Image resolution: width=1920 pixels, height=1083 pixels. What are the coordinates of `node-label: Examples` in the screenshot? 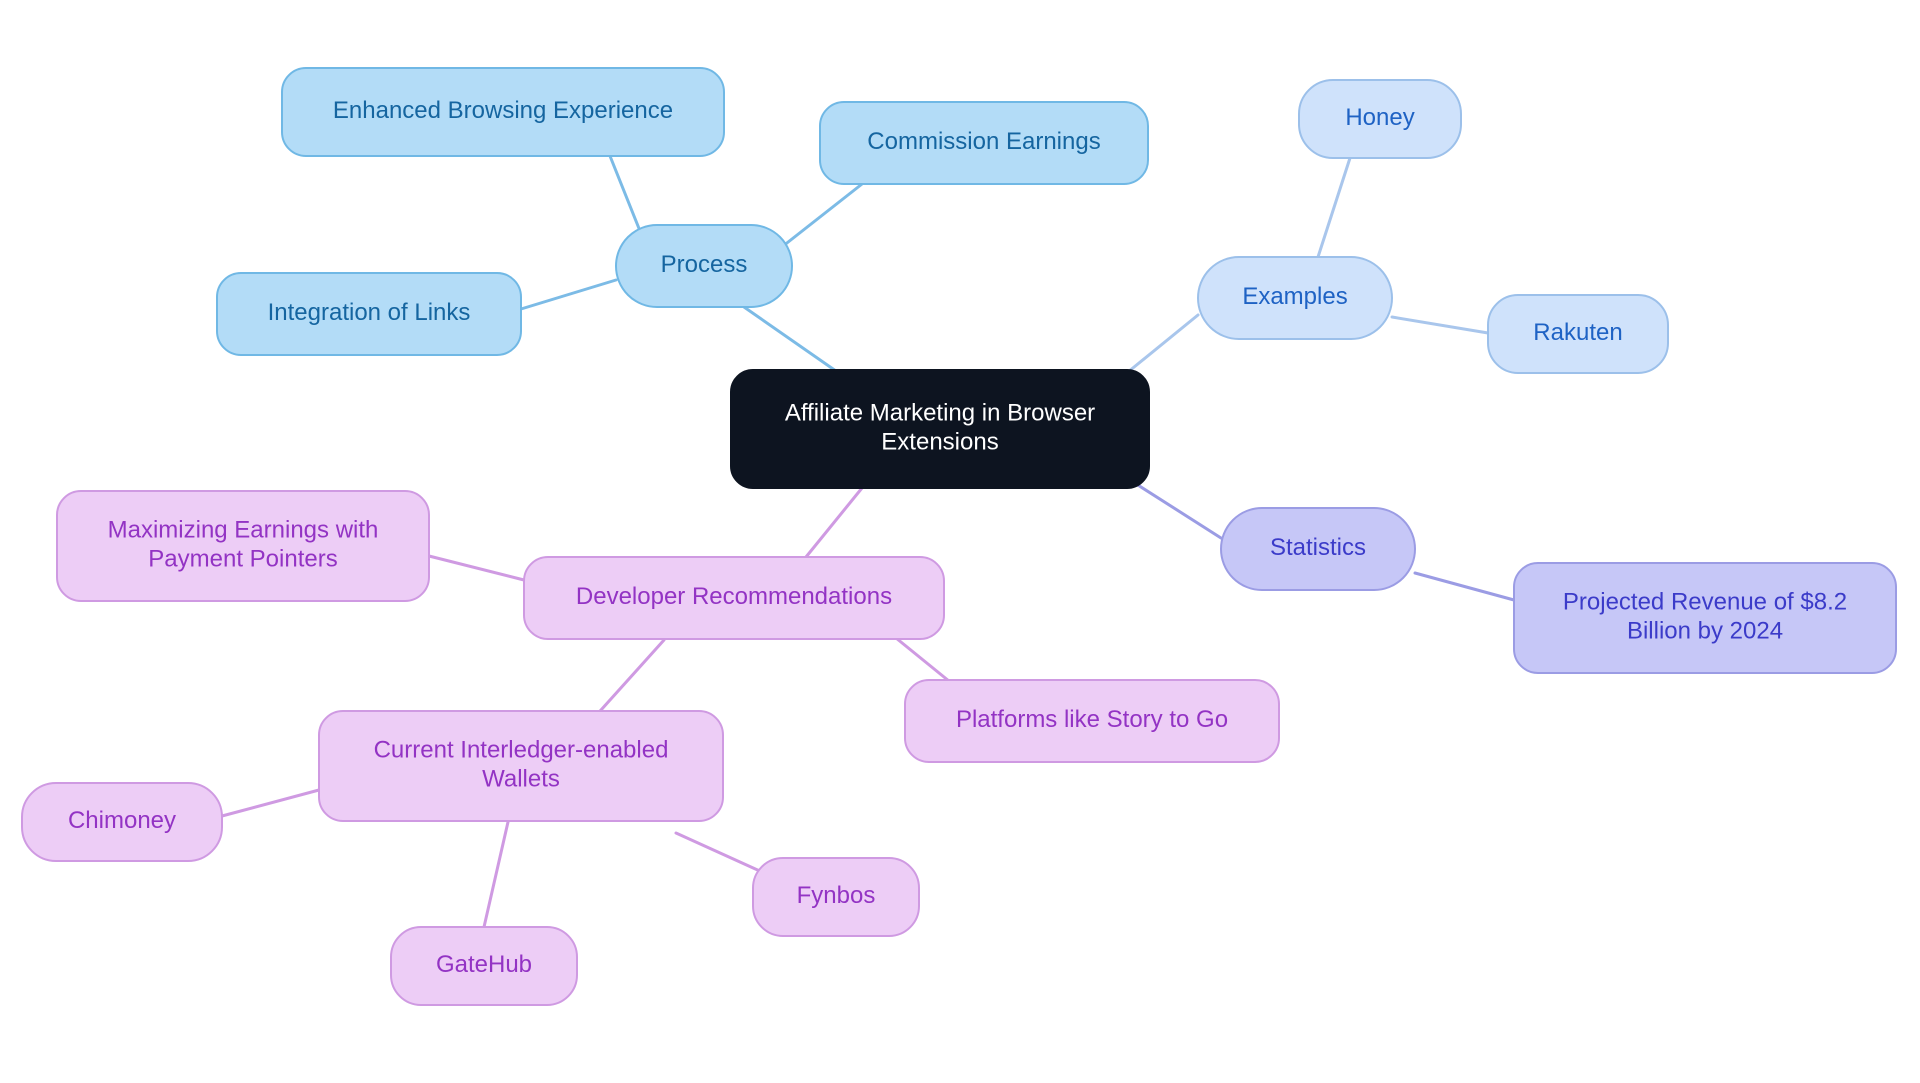 It's located at (1294, 296).